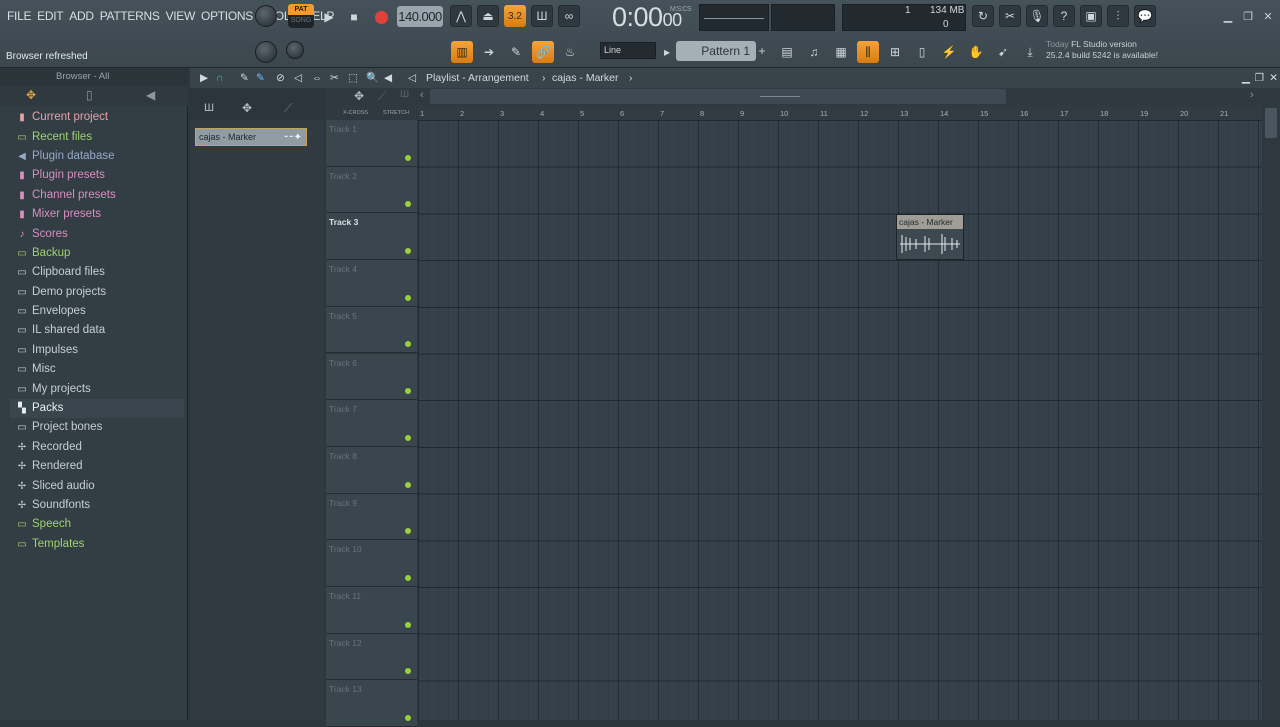 The image size is (1280, 727). What do you see at coordinates (516, 52) in the screenshot?
I see `pencil-tool-button: ✎` at bounding box center [516, 52].